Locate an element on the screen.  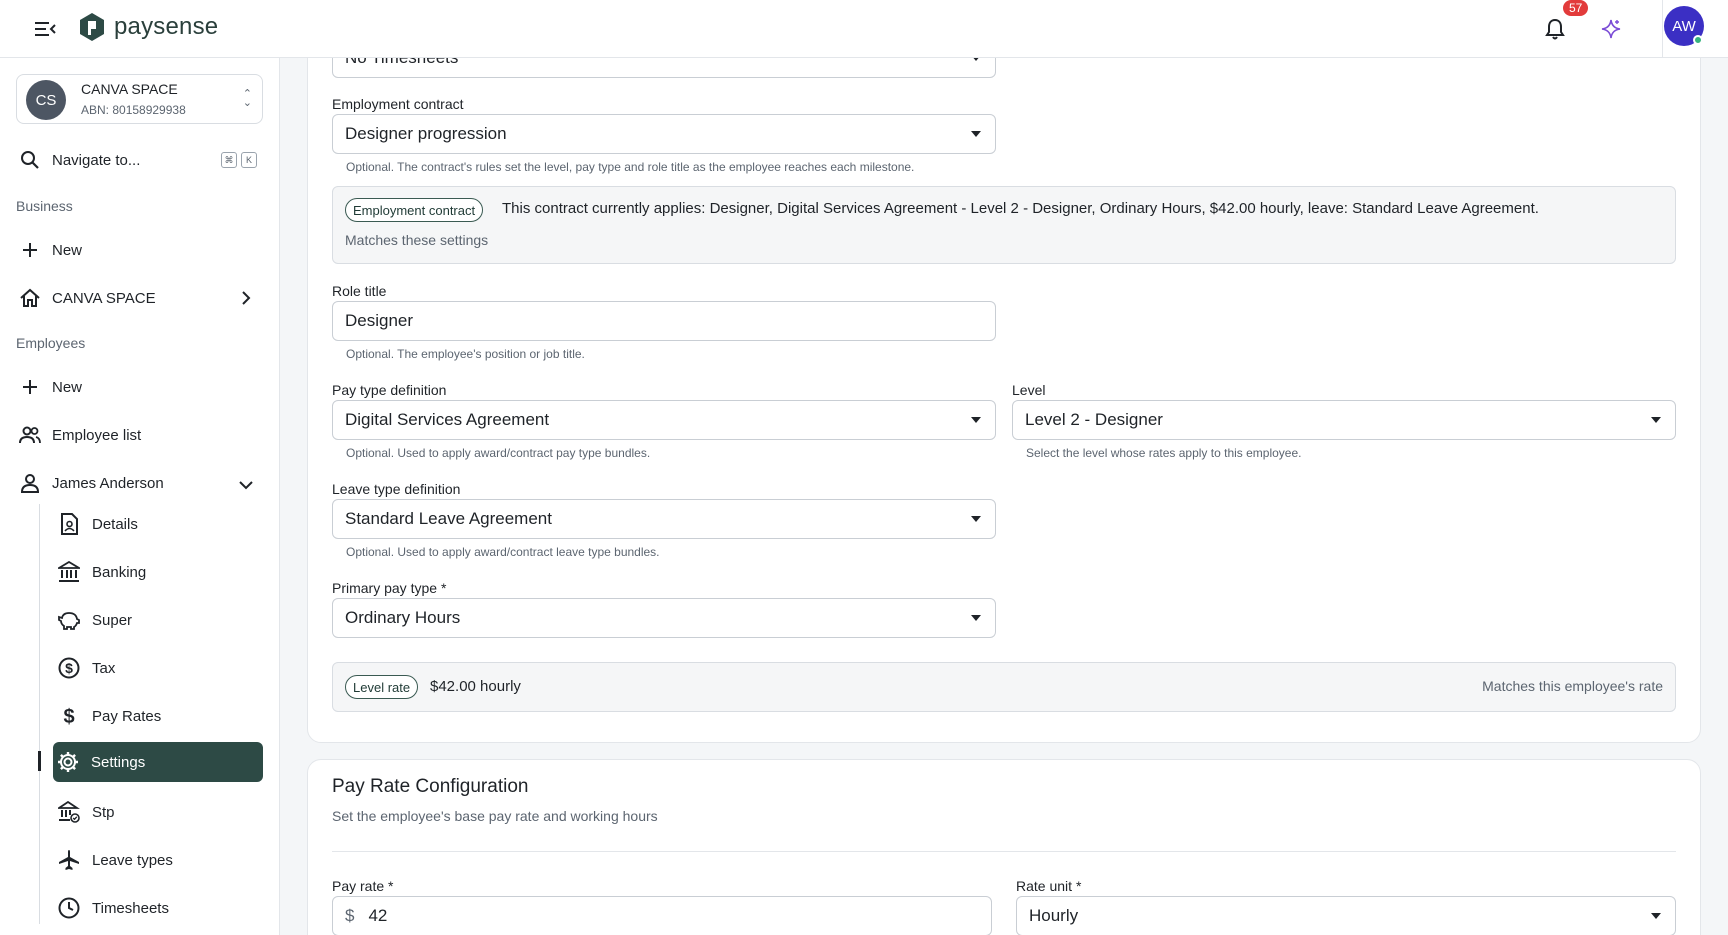
pay-rate-input: $ 42 is located at coordinates (662, 915).